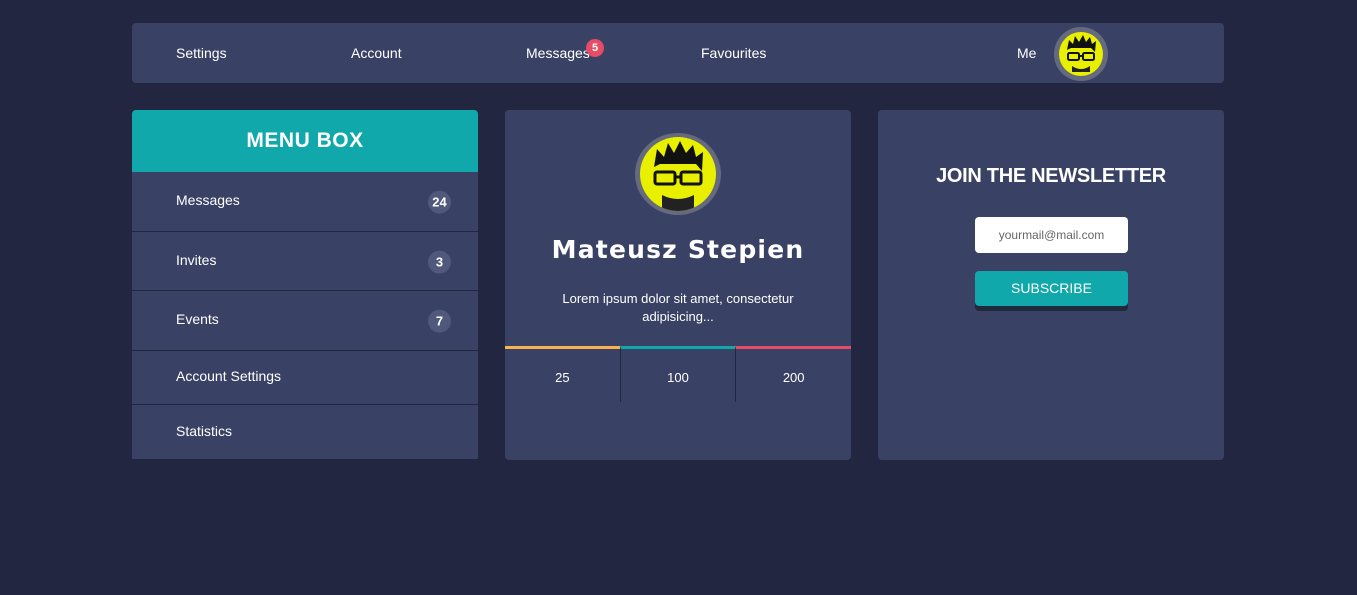 Image resolution: width=1357 pixels, height=595 pixels. What do you see at coordinates (376, 53) in the screenshot?
I see `nav-account-link: Account` at bounding box center [376, 53].